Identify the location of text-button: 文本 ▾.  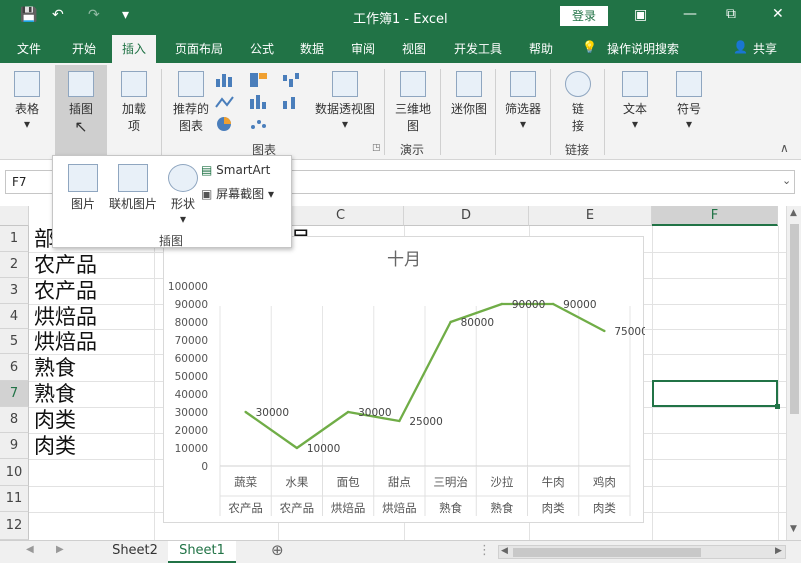
(635, 101).